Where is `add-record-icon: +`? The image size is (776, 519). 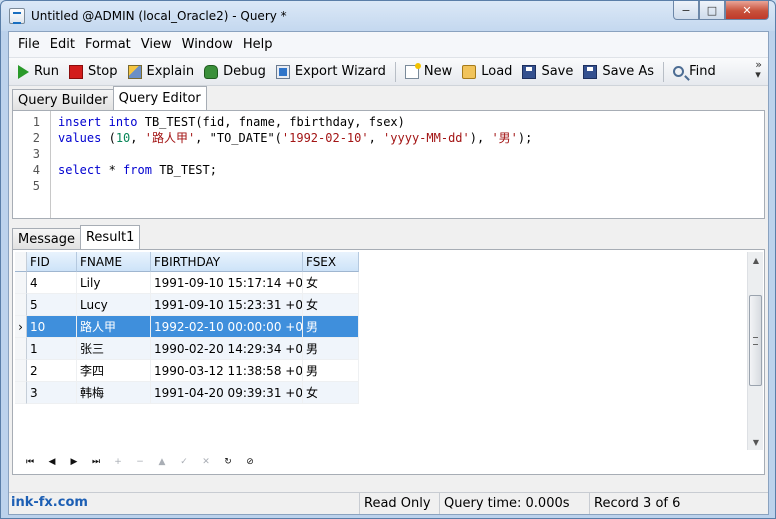 add-record-icon: + is located at coordinates (118, 462).